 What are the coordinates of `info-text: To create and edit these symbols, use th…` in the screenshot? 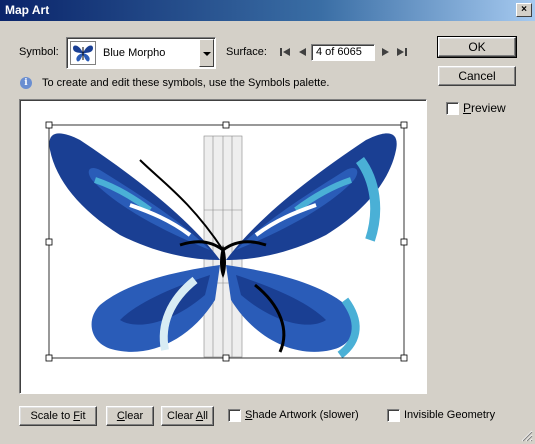 It's located at (186, 83).